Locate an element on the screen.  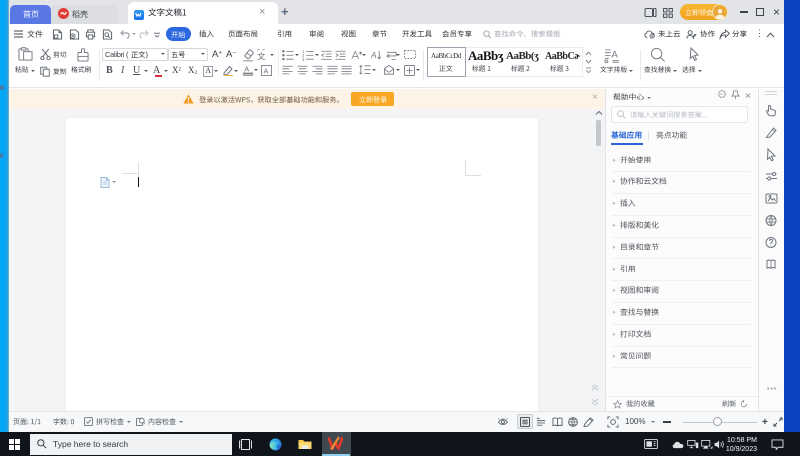
svg-text: 3 is located at coordinates (303, 59).